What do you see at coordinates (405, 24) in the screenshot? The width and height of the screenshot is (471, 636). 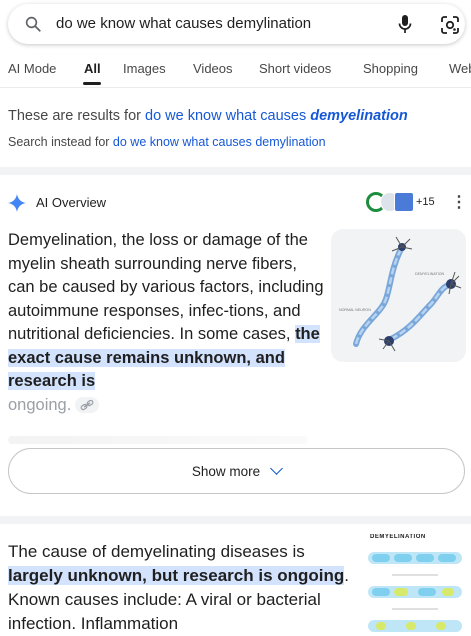 I see `microphone-icon` at bounding box center [405, 24].